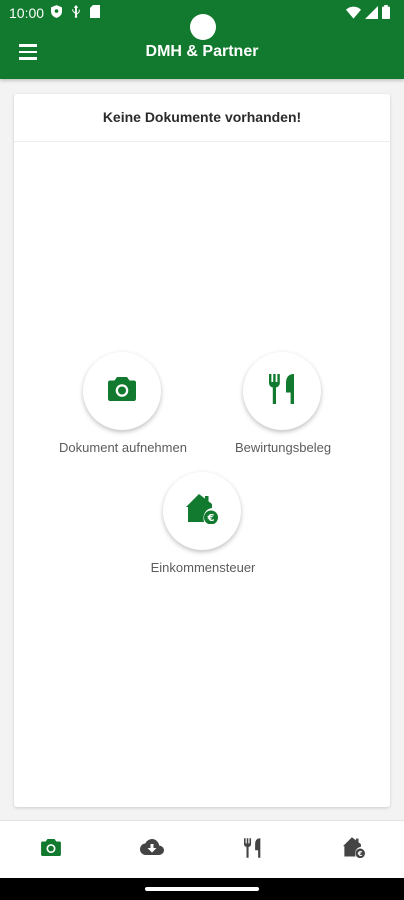 The width and height of the screenshot is (404, 900). I want to click on action-bewirtungsbeleg: Bewirtungsbeleg, so click(283, 404).